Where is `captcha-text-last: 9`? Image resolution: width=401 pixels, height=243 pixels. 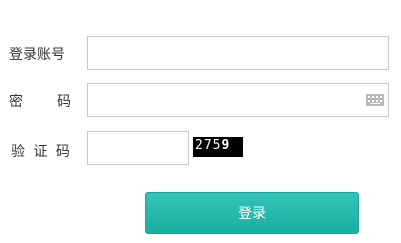 captcha-text-last: 9 is located at coordinates (226, 145).